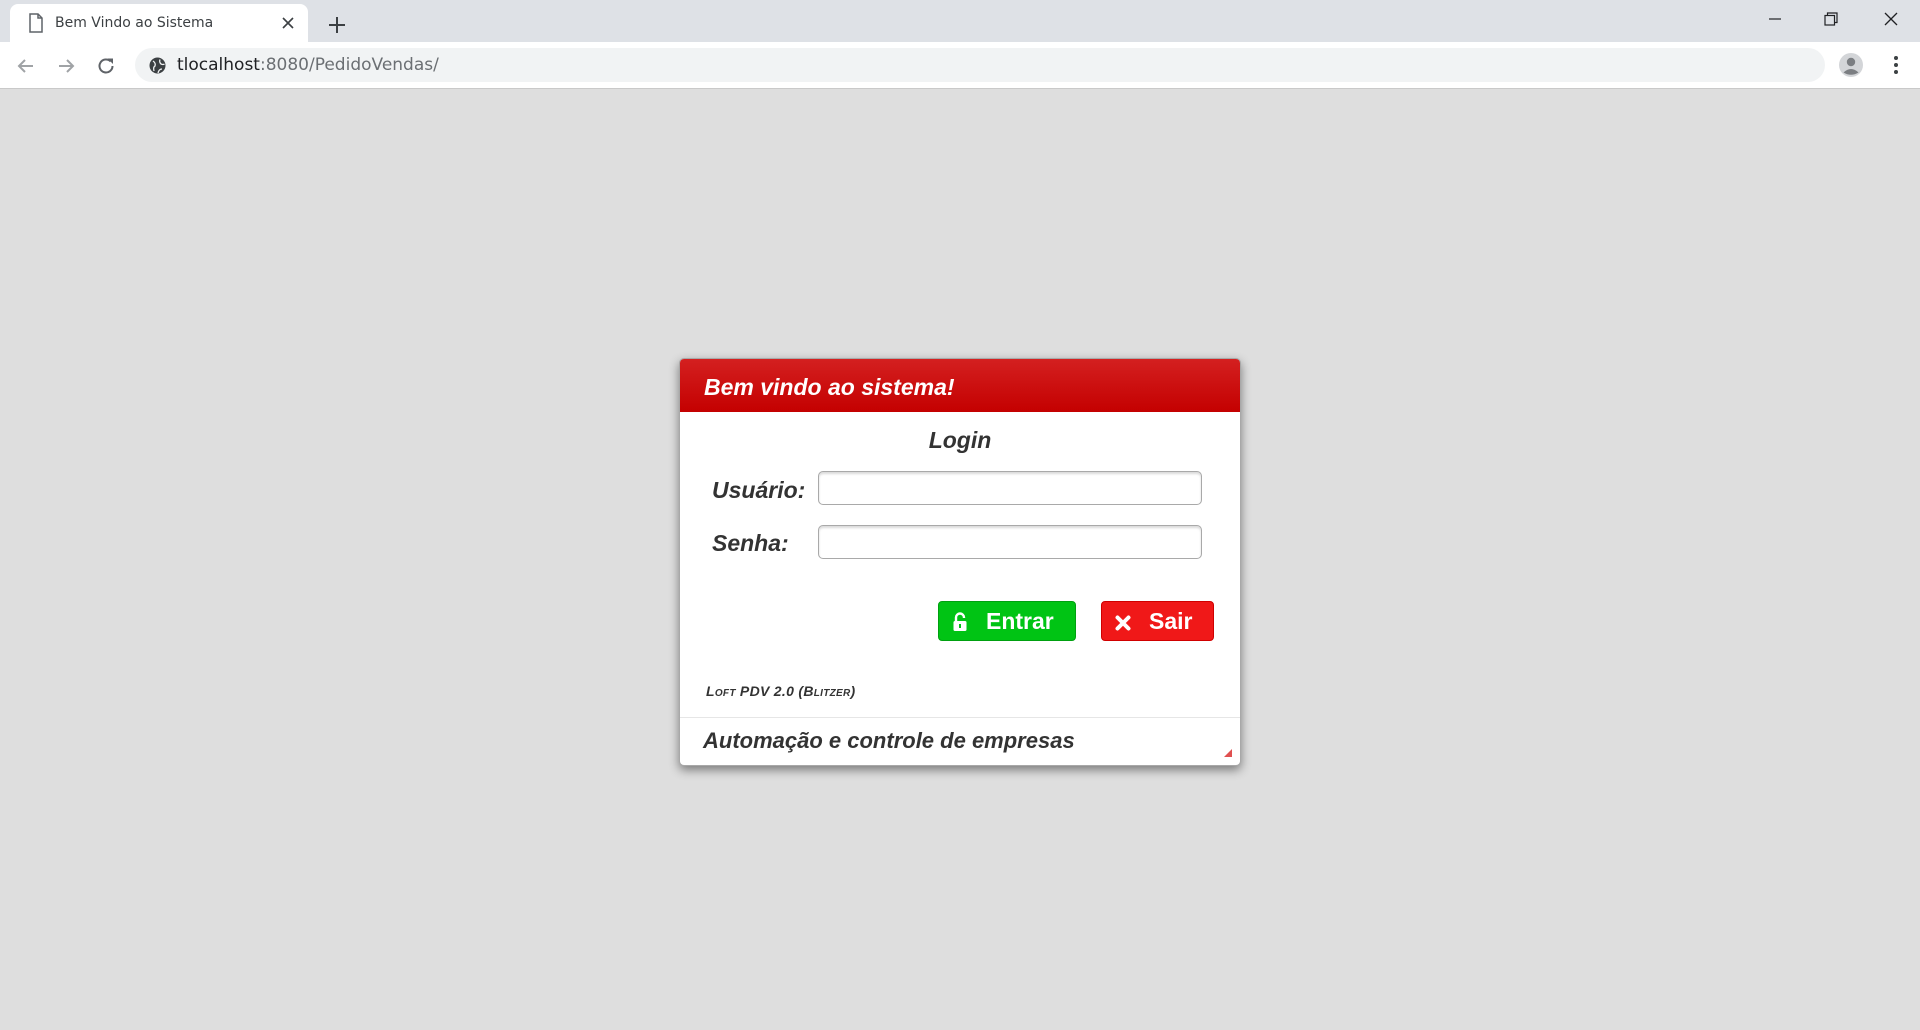 The image size is (1920, 1030). I want to click on url-text: tlocalhost:8080/PedidoVendas/, so click(308, 65).